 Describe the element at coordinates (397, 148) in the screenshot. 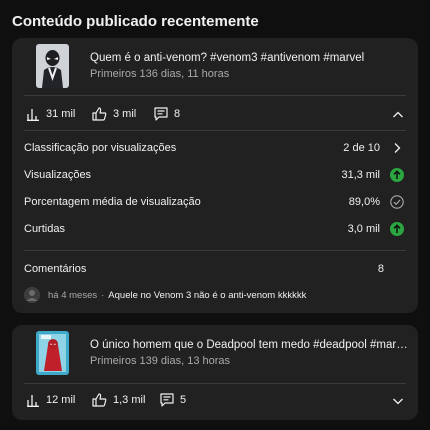

I see `chevron-right-icon` at that location.